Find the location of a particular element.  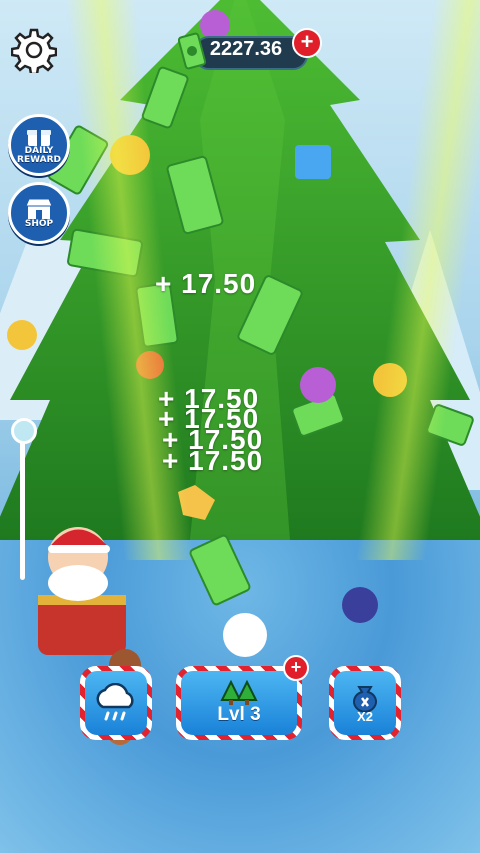

double-income-button: X2 is located at coordinates (365, 703).